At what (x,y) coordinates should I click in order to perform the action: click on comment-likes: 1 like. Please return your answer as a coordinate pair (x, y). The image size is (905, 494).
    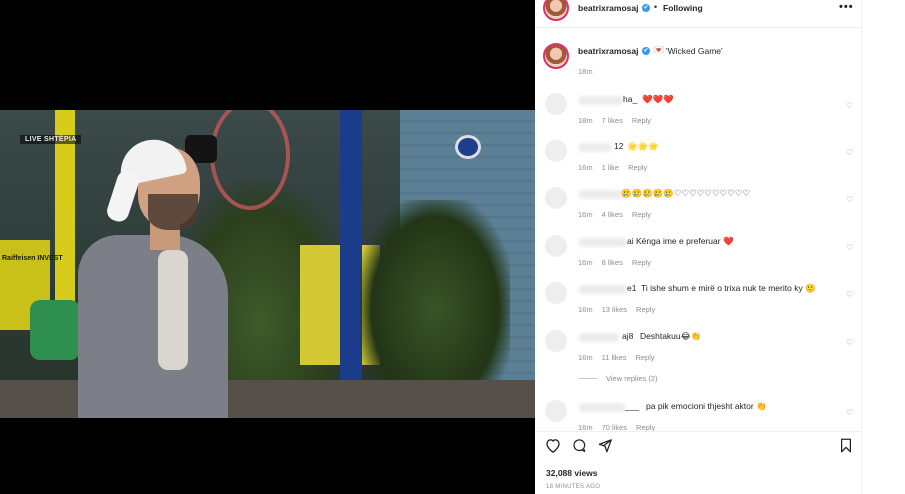
    Looking at the image, I should click on (611, 167).